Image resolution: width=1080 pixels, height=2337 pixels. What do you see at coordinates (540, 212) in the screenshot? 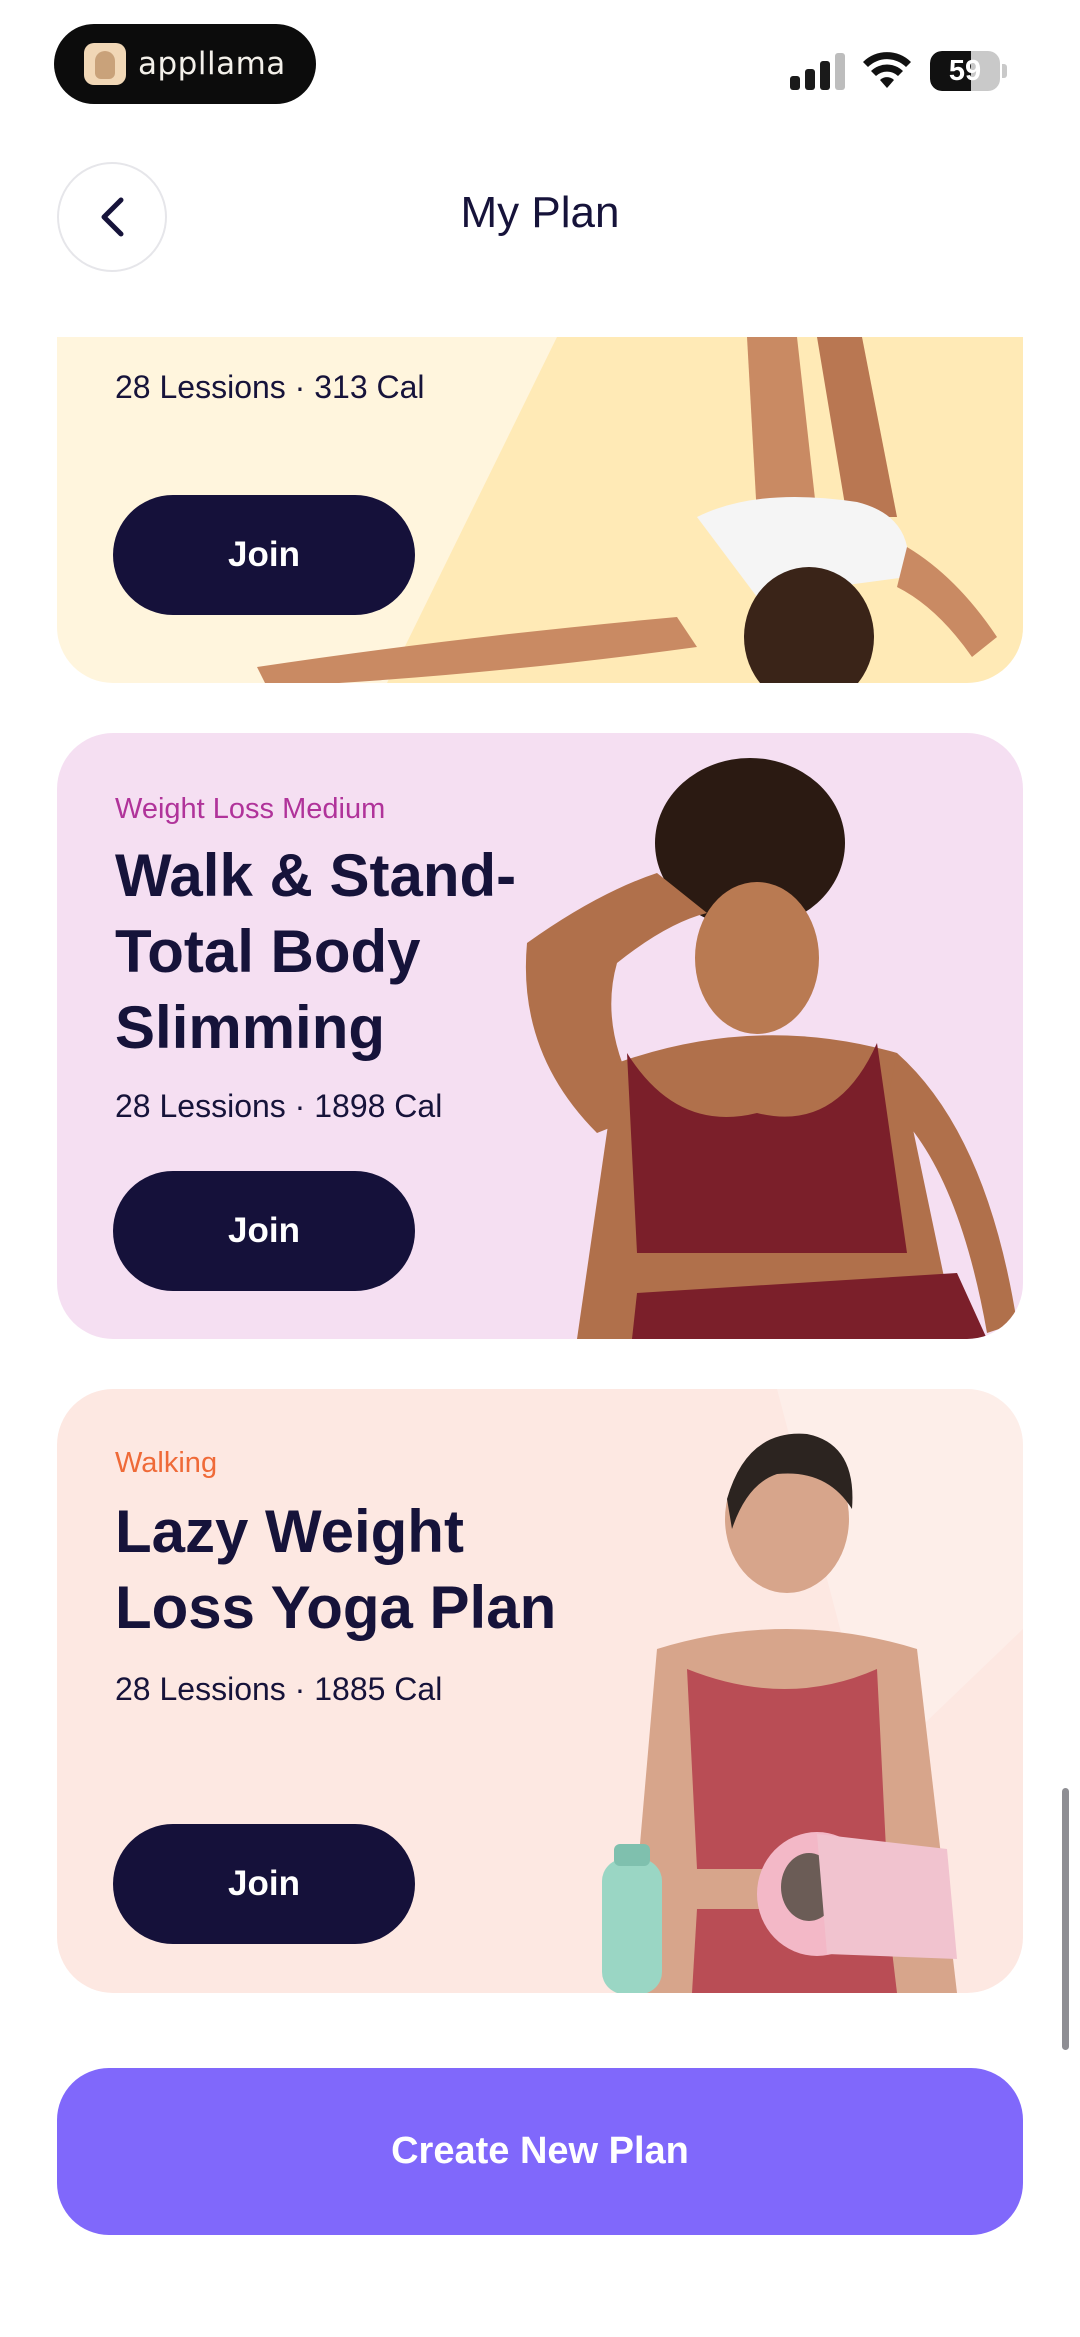
I see `page-title: My Plan` at bounding box center [540, 212].